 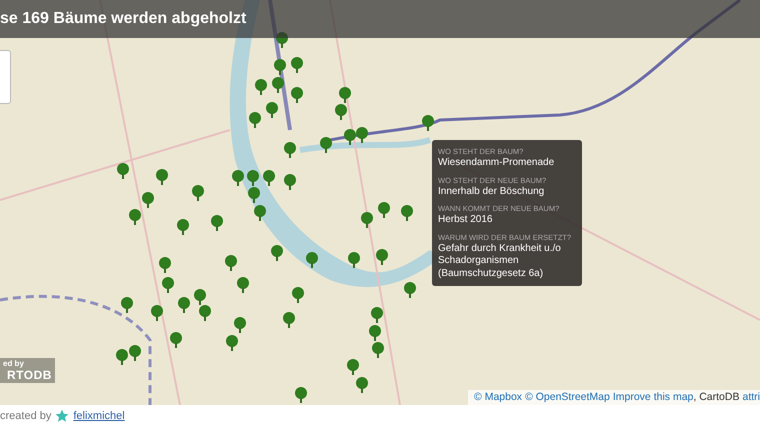 What do you see at coordinates (653, 397) in the screenshot?
I see `attribution-link: Improve this map` at bounding box center [653, 397].